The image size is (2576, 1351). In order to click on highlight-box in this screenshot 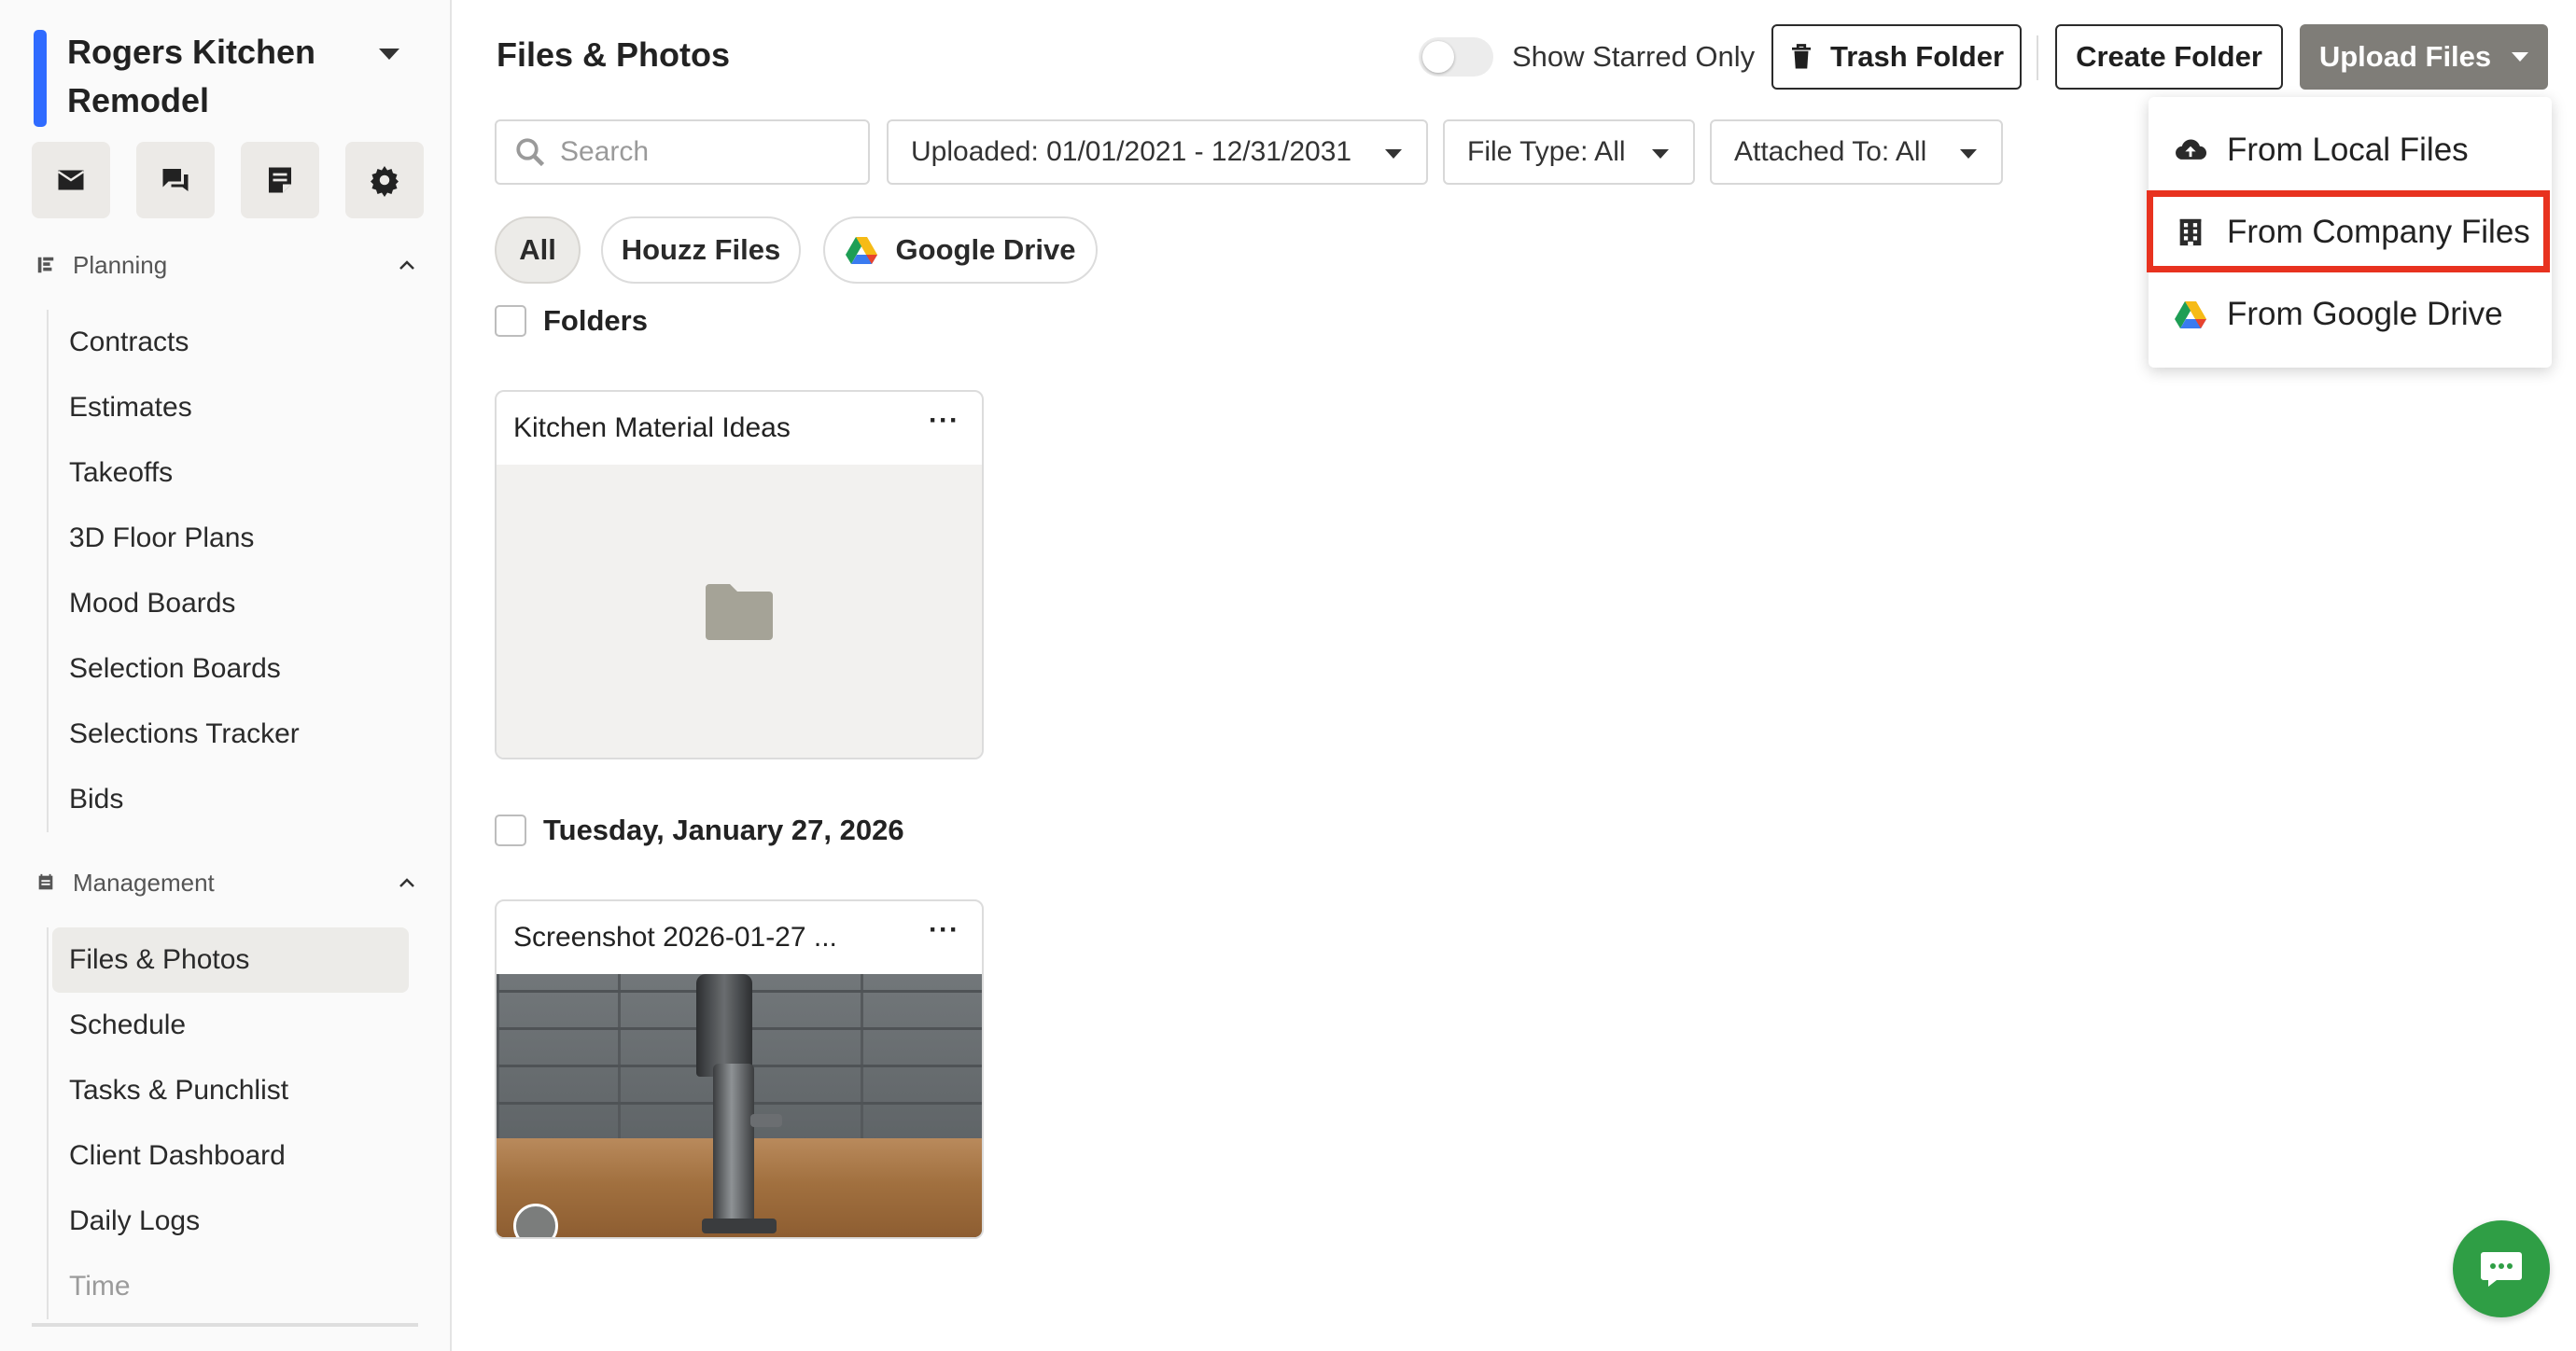, I will do `click(2348, 231)`.